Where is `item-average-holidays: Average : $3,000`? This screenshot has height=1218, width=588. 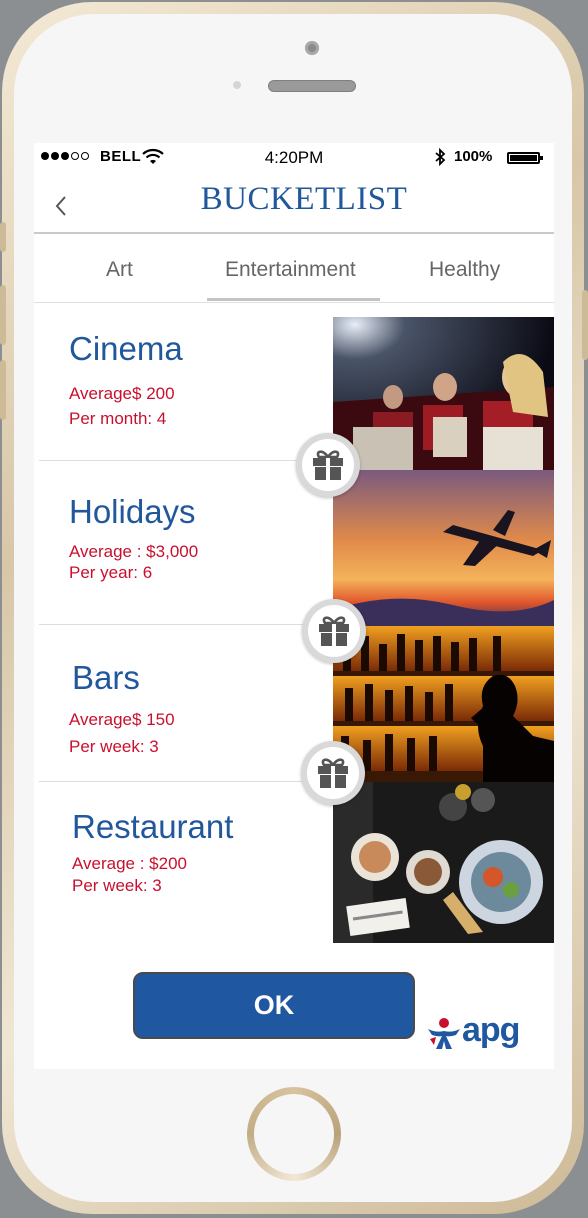 item-average-holidays: Average : $3,000 is located at coordinates (134, 551).